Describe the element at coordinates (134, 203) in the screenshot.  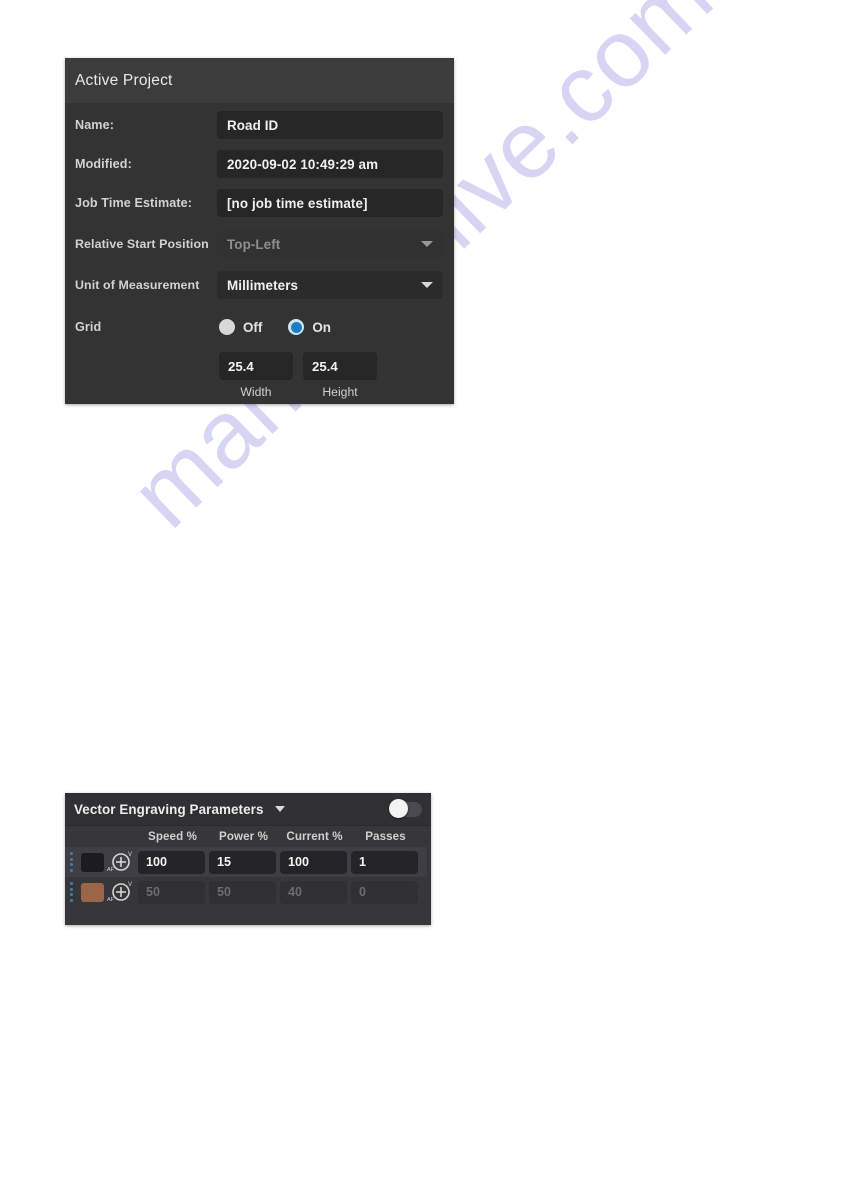
I see `job-time-label: Job Time Estimate:` at that location.